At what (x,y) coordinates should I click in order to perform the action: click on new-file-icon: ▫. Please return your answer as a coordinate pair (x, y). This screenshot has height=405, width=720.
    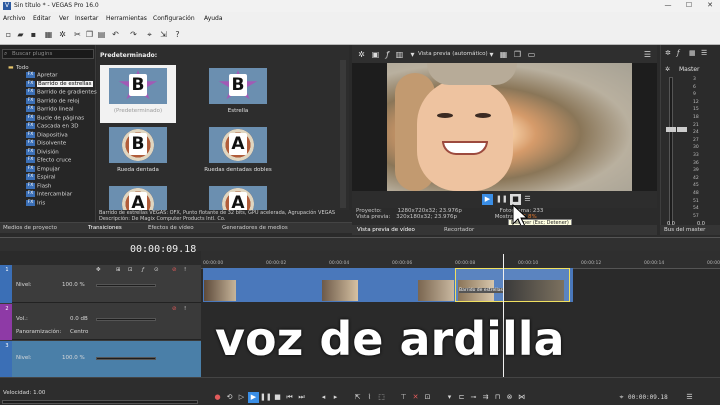
    Looking at the image, I should click on (8, 34).